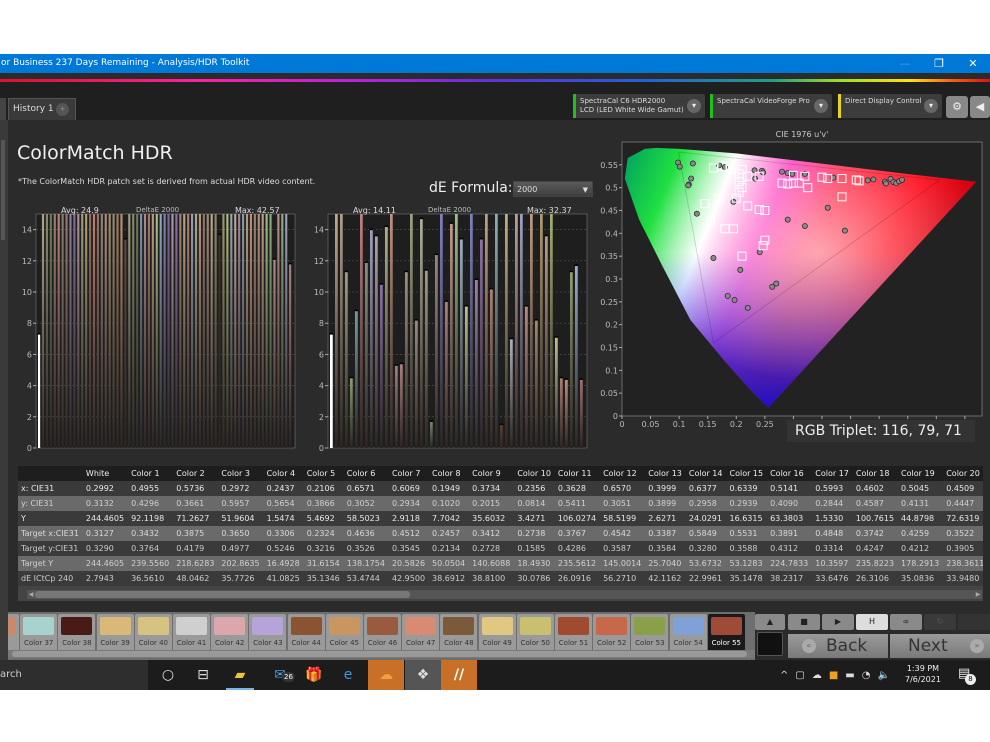 The height and width of the screenshot is (742, 990). What do you see at coordinates (449, 518) in the screenshot?
I see `table-cell: 7.7042` at bounding box center [449, 518].